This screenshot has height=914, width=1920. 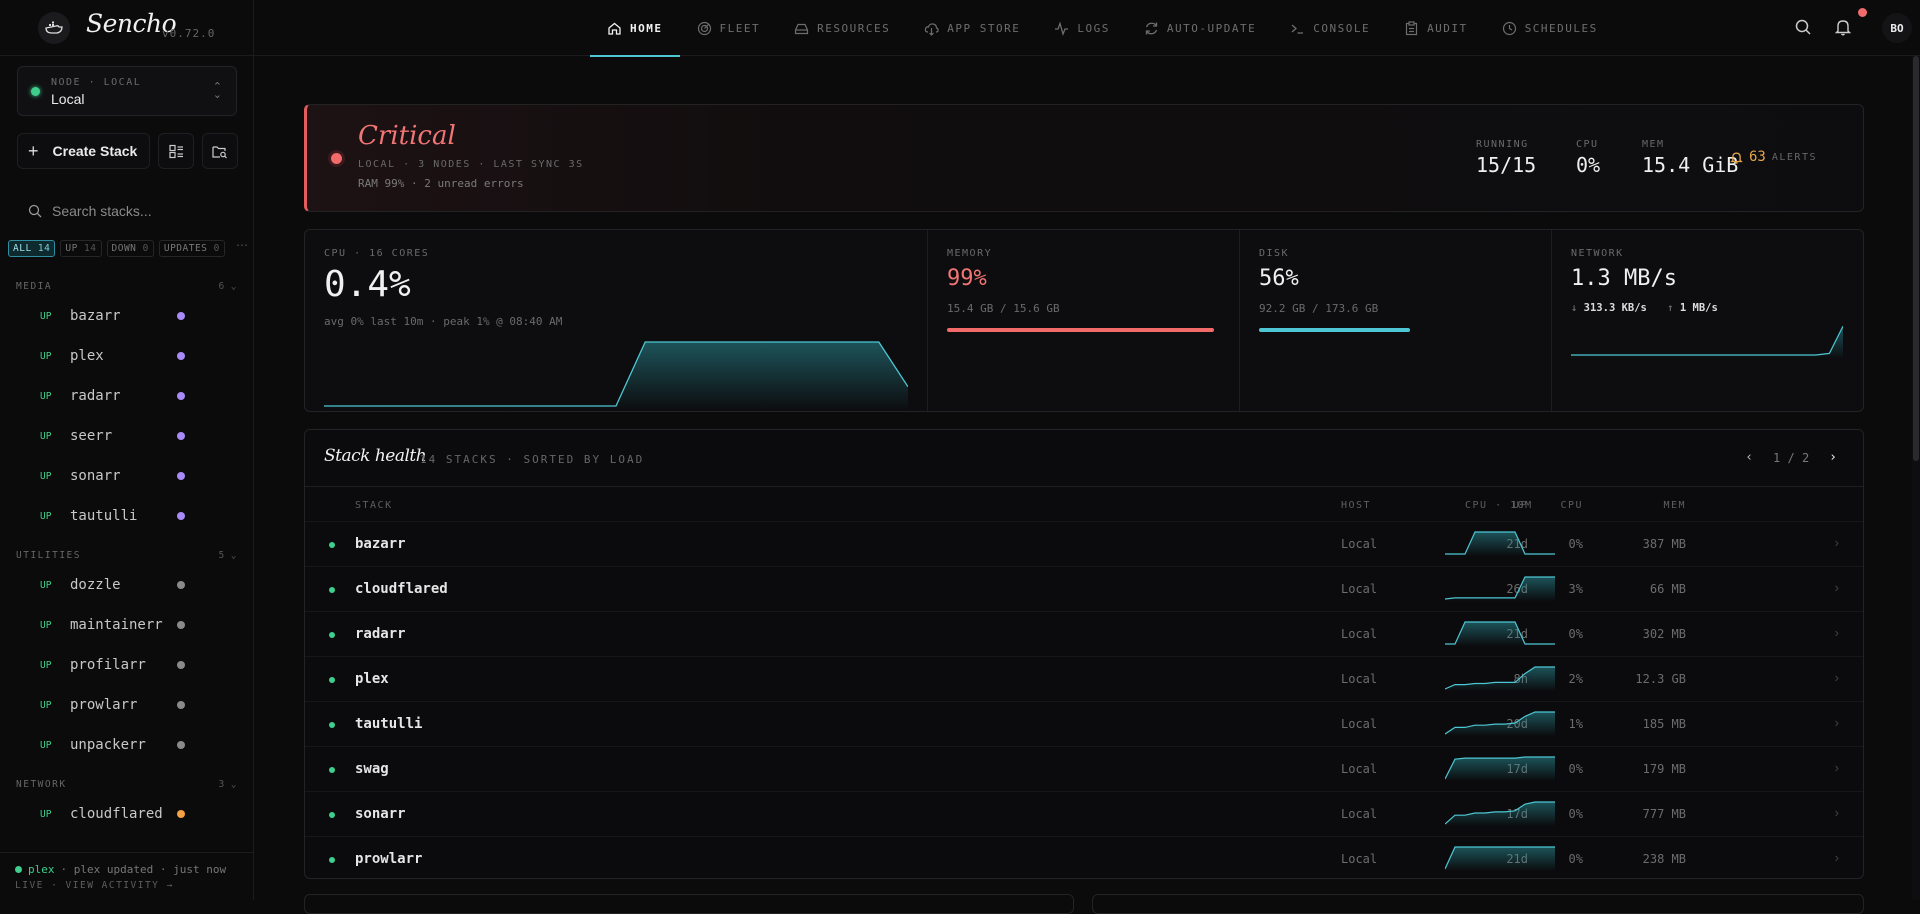 I want to click on filter-all: ALL 14, so click(x=32, y=248).